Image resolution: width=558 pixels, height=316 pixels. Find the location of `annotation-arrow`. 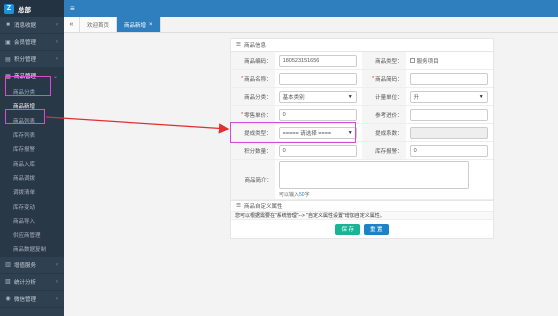

annotation-arrow is located at coordinates (137, 125).